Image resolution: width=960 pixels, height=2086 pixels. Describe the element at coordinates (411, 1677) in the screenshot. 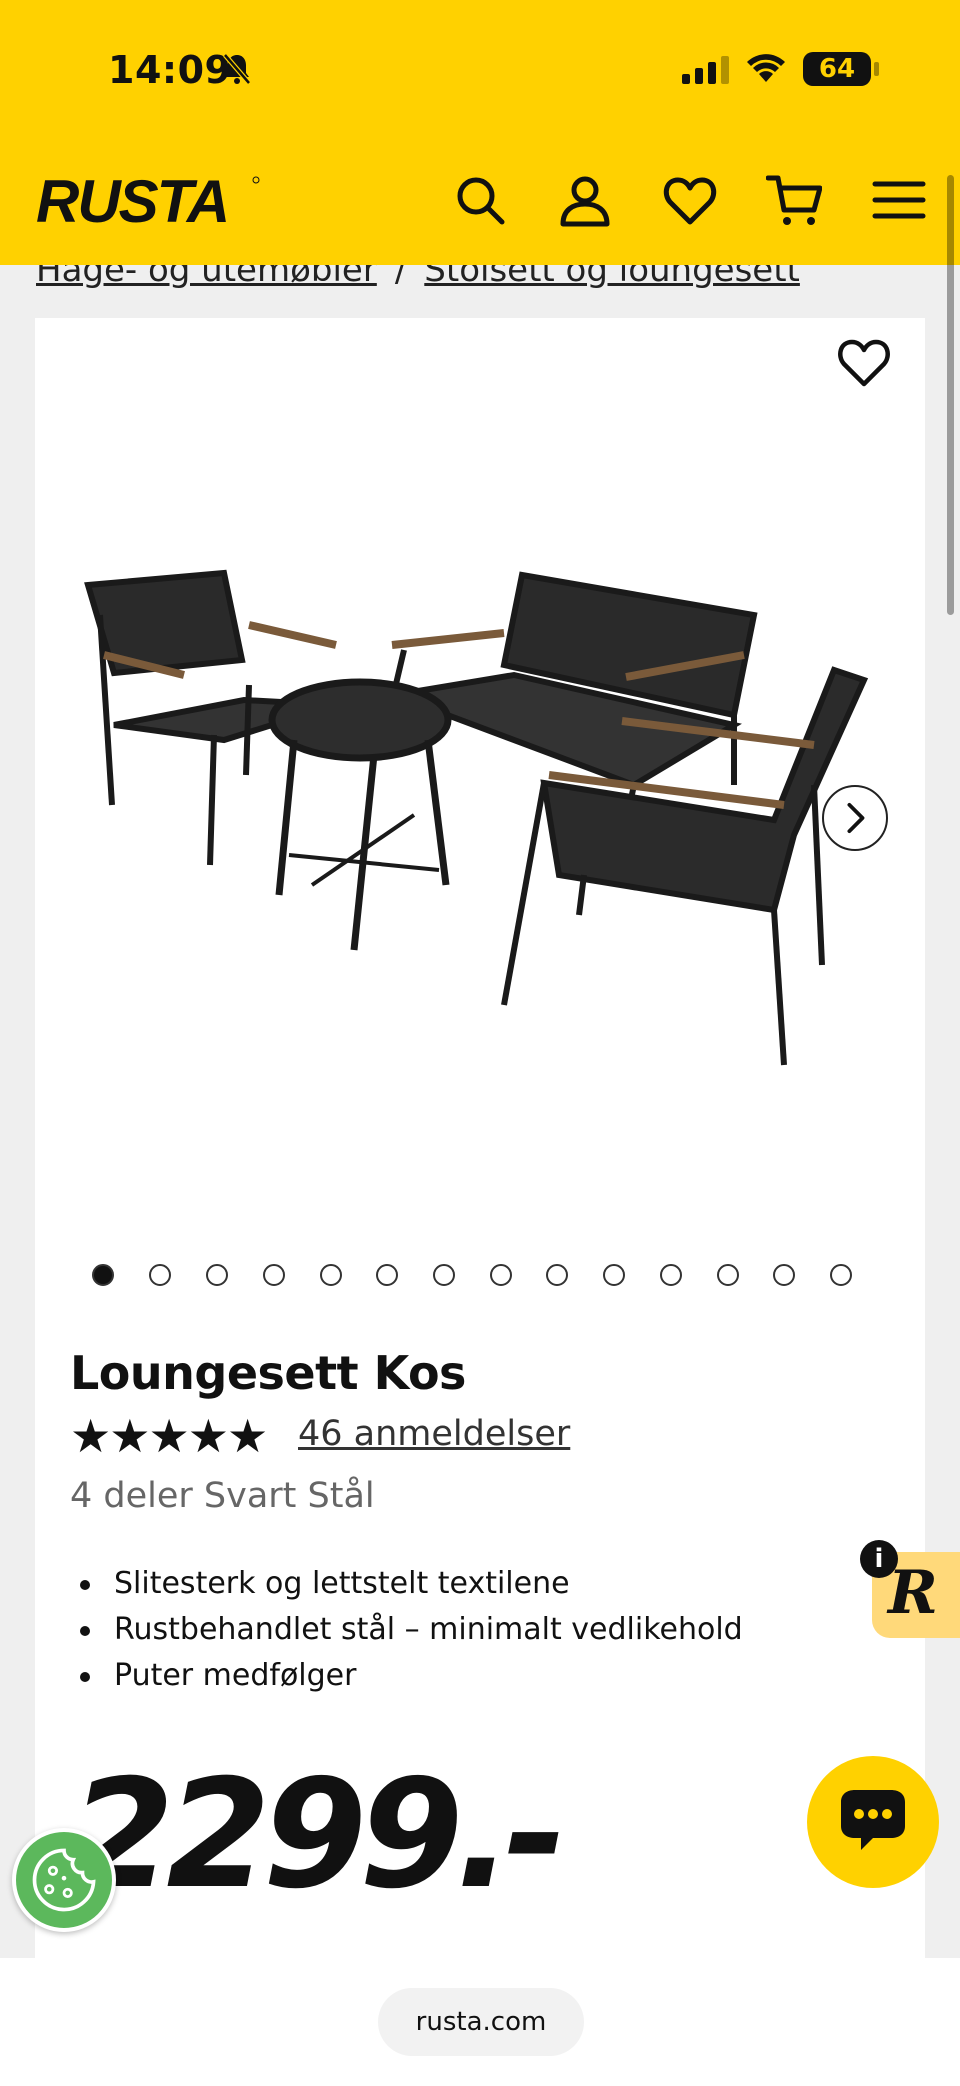

I see `feature-item: Puter medfølger` at that location.